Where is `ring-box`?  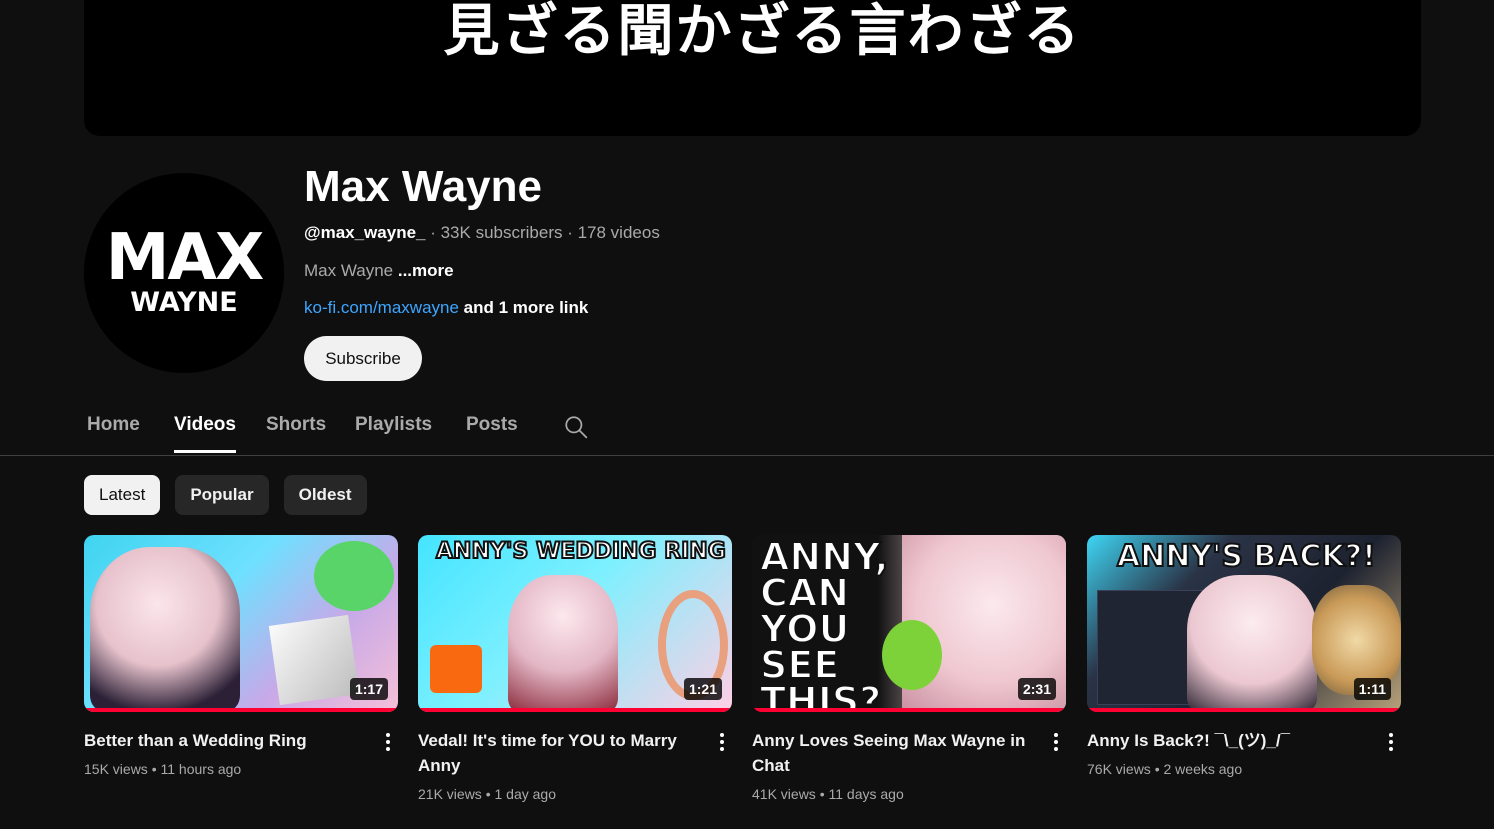
ring-box is located at coordinates (314, 660).